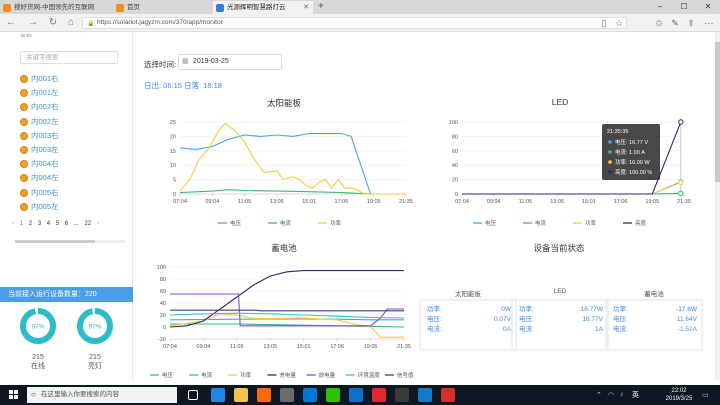  I want to click on device-pager: ‹ 1 2 3 4 5 6 ... 22 ›, so click(68, 224).